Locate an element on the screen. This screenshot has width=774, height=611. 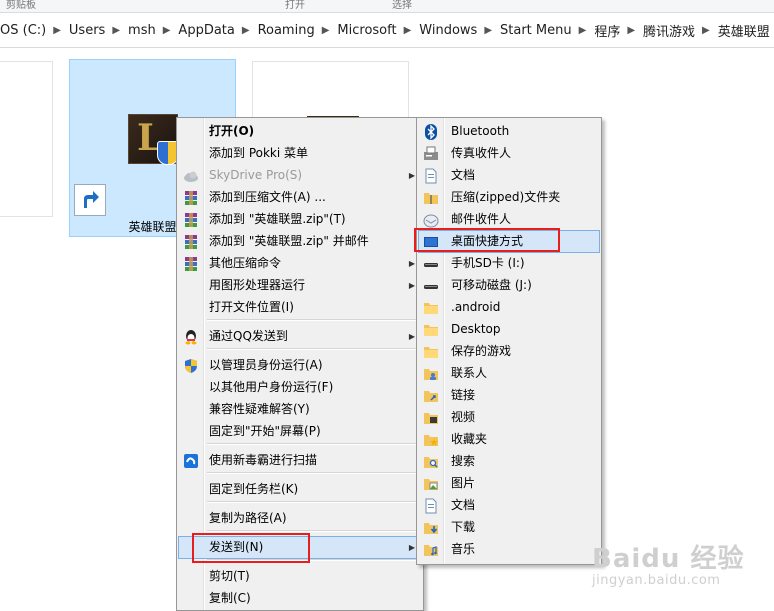
menu-item-add-to-zip-email: 添加到 "英雄联盟.zip" 并邮件 is located at coordinates (300, 241).